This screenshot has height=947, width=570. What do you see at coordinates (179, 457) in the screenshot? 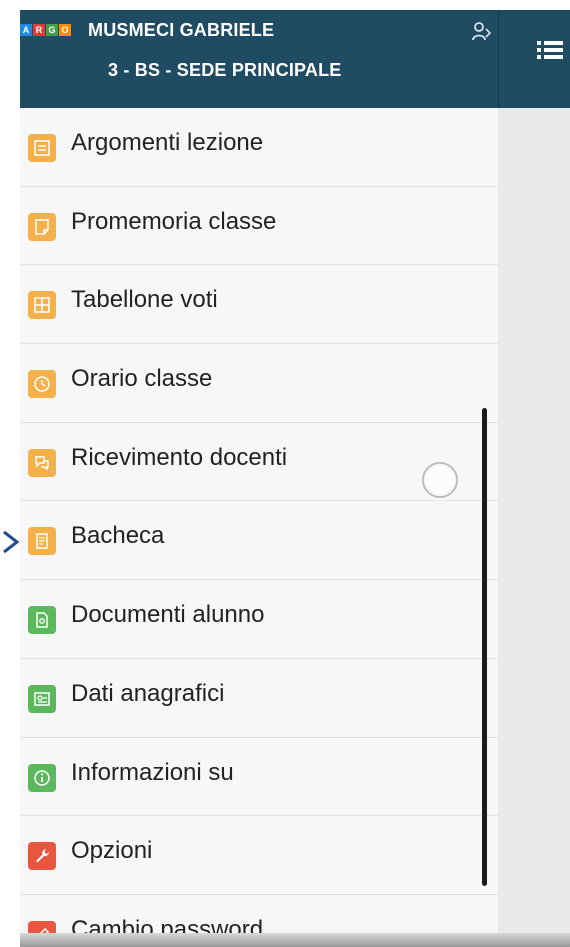
I see `menu-item-label: Ricevimento docenti` at bounding box center [179, 457].